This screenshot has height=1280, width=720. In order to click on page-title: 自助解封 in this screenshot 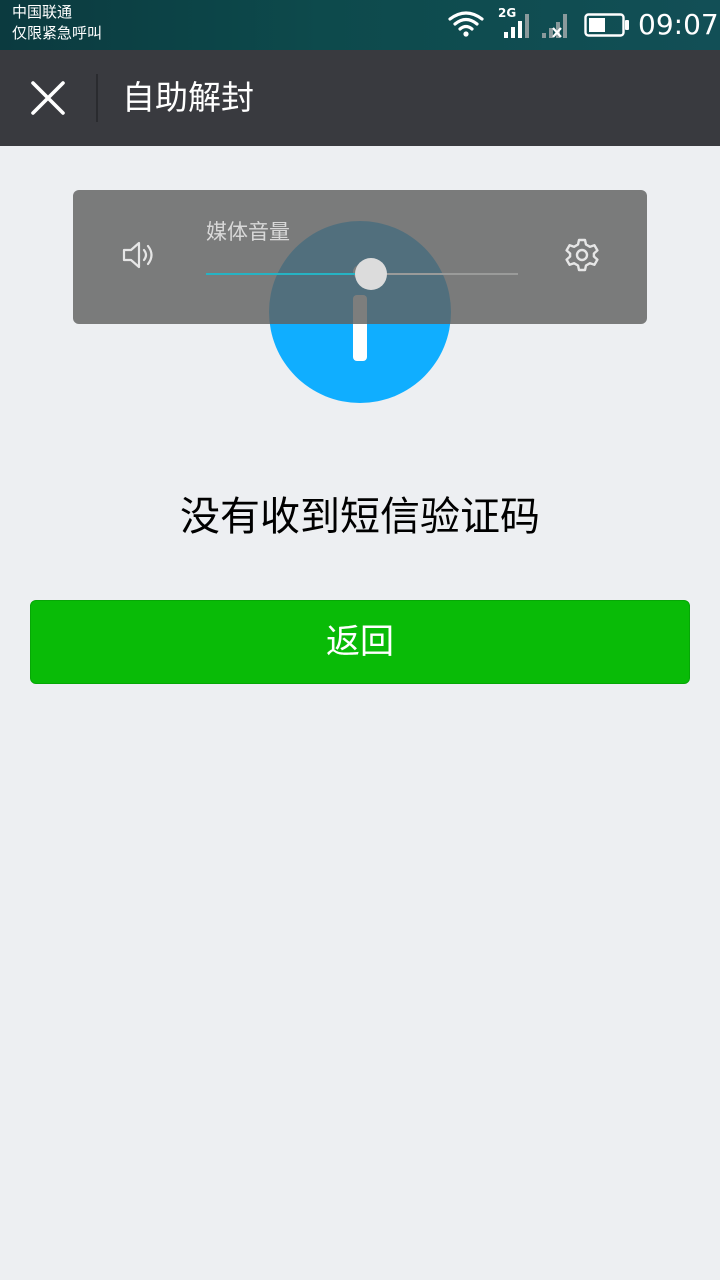, I will do `click(188, 97)`.